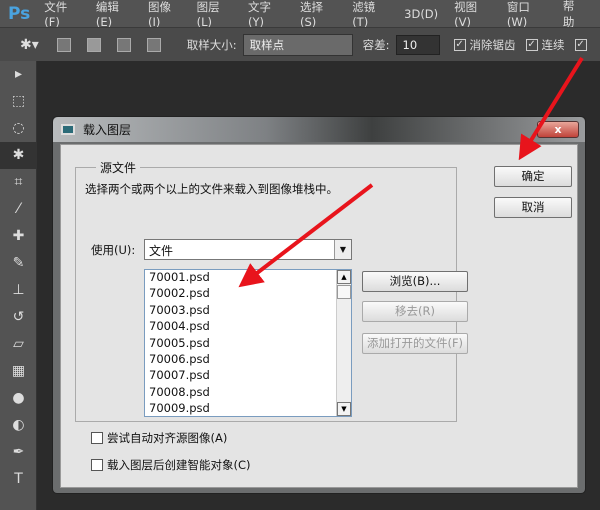 This screenshot has width=600, height=510. I want to click on arrow-to-file-list, so click(306, 235).